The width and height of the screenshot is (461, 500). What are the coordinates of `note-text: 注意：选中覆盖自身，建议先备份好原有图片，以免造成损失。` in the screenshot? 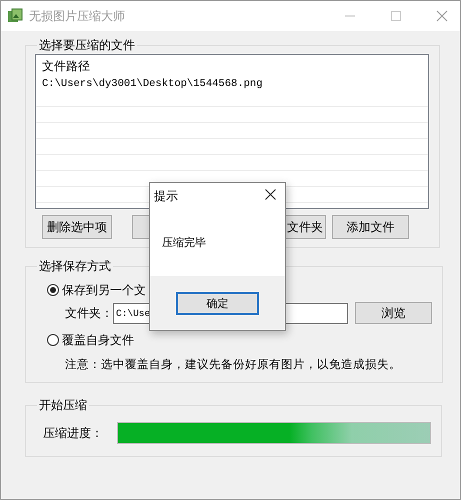 It's located at (233, 364).